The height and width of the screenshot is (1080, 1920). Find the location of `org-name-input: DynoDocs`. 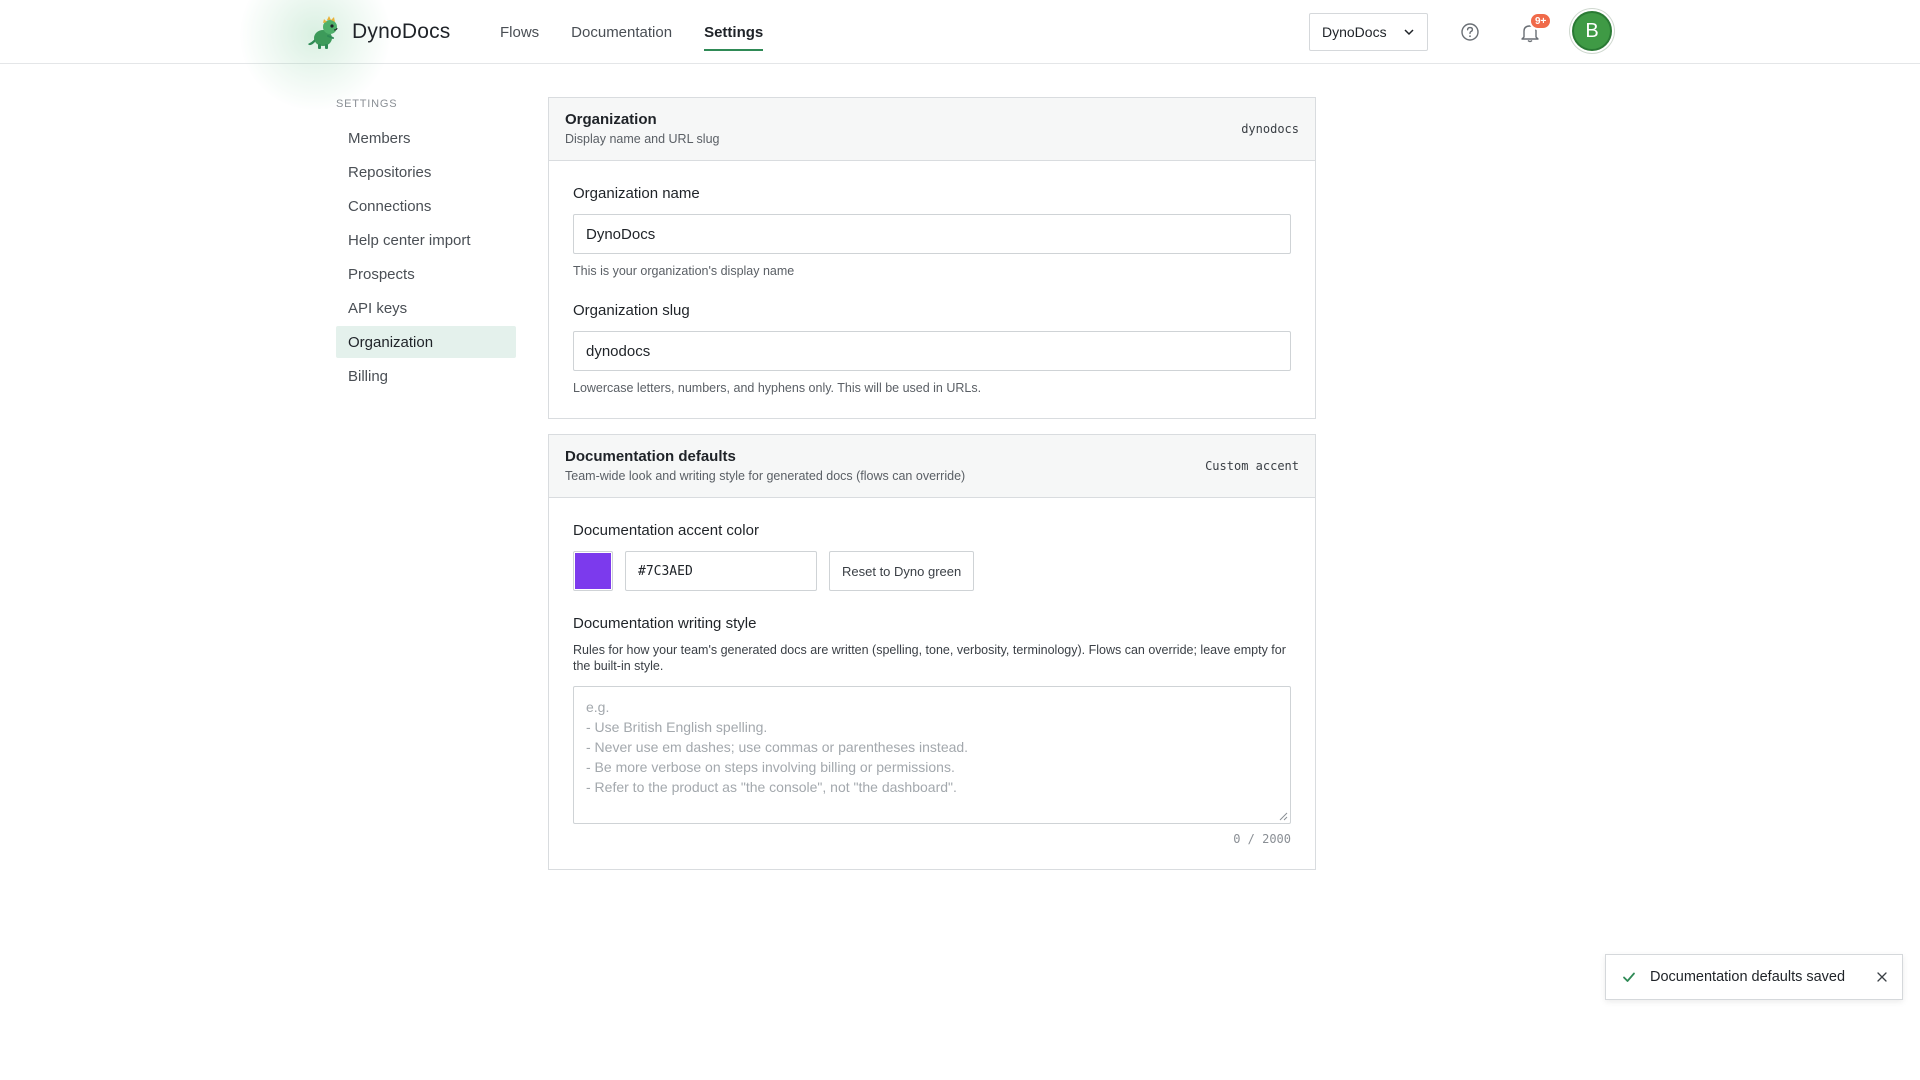

org-name-input: DynoDocs is located at coordinates (932, 234).